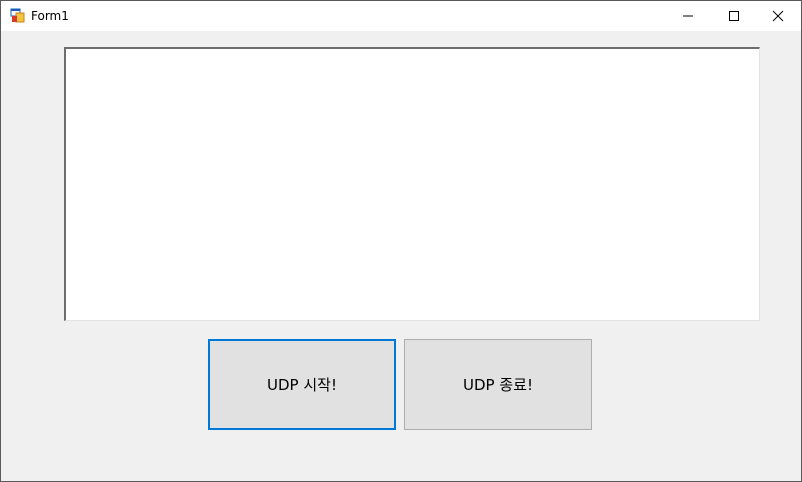 Image resolution: width=802 pixels, height=482 pixels. I want to click on minimize-button, so click(688, 16).